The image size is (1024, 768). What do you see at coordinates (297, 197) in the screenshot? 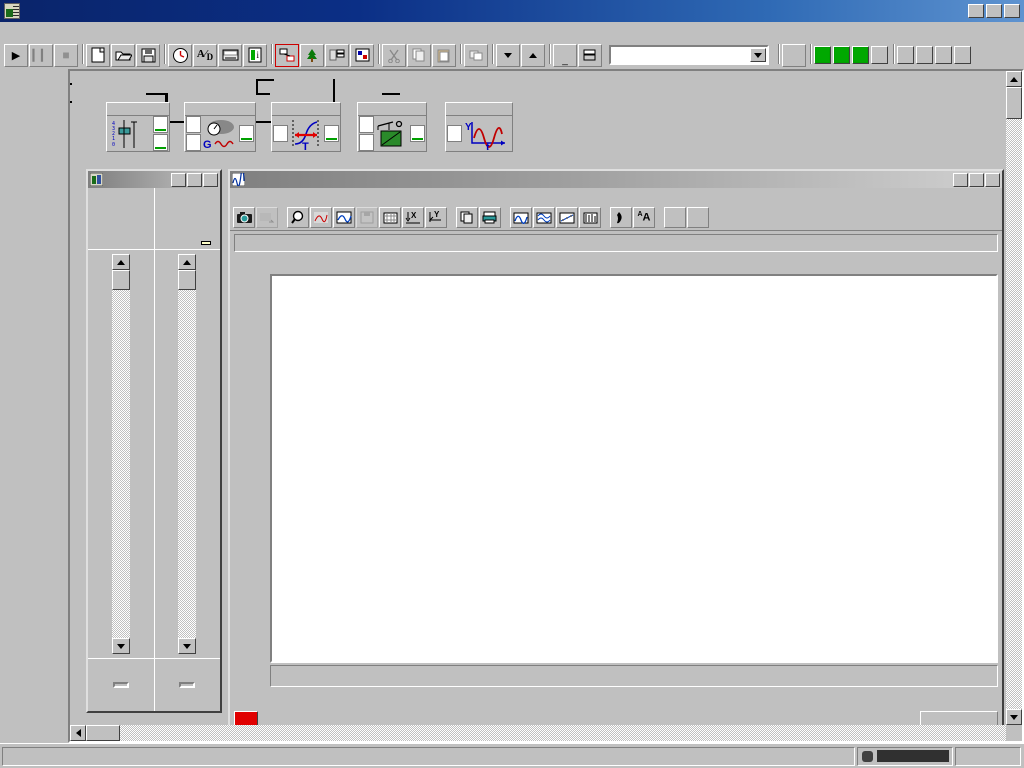
I see `scope-menu-help` at bounding box center [297, 197].